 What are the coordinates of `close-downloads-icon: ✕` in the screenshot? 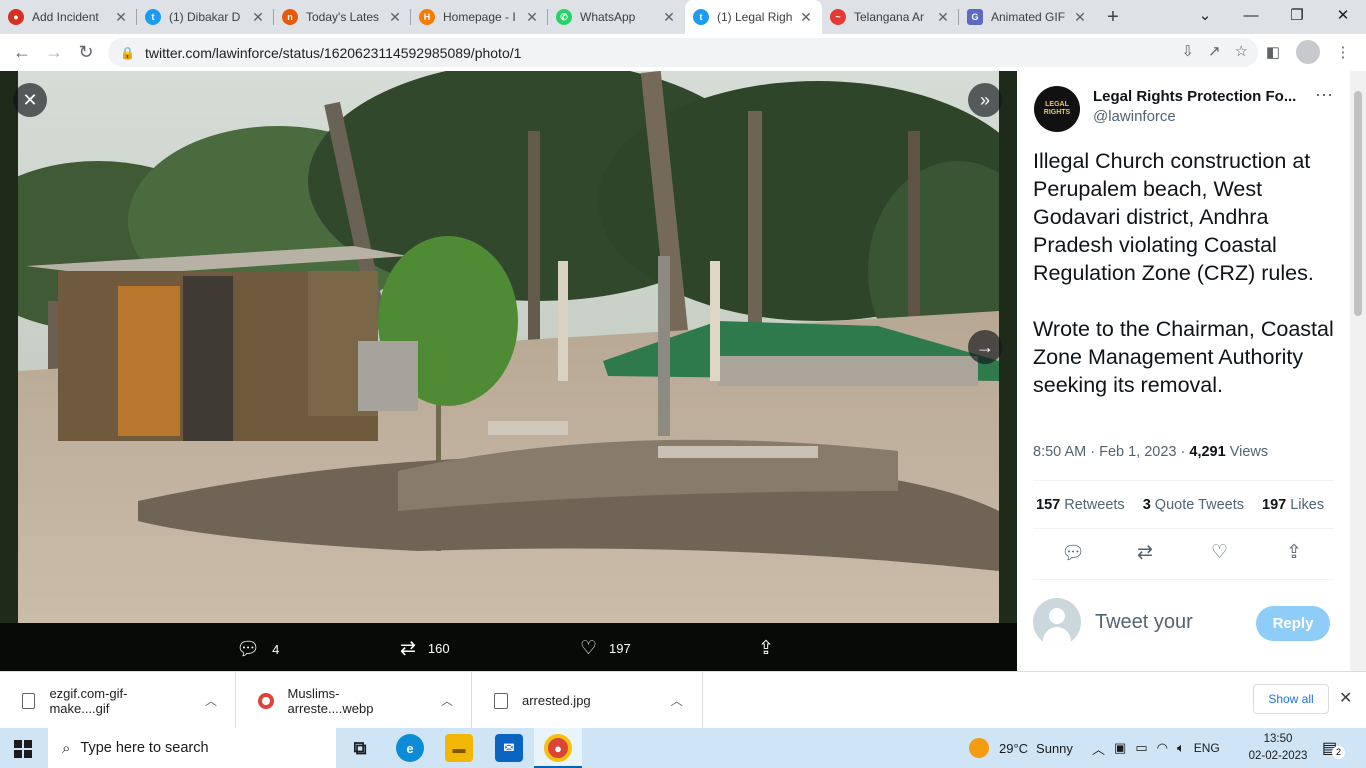 It's located at (1345, 698).